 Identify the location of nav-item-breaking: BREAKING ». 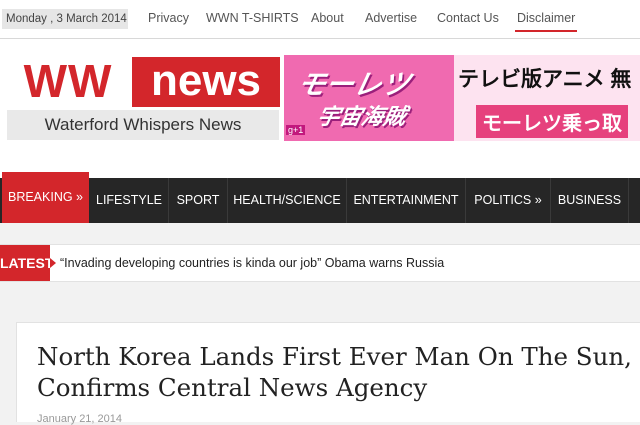
(45, 197).